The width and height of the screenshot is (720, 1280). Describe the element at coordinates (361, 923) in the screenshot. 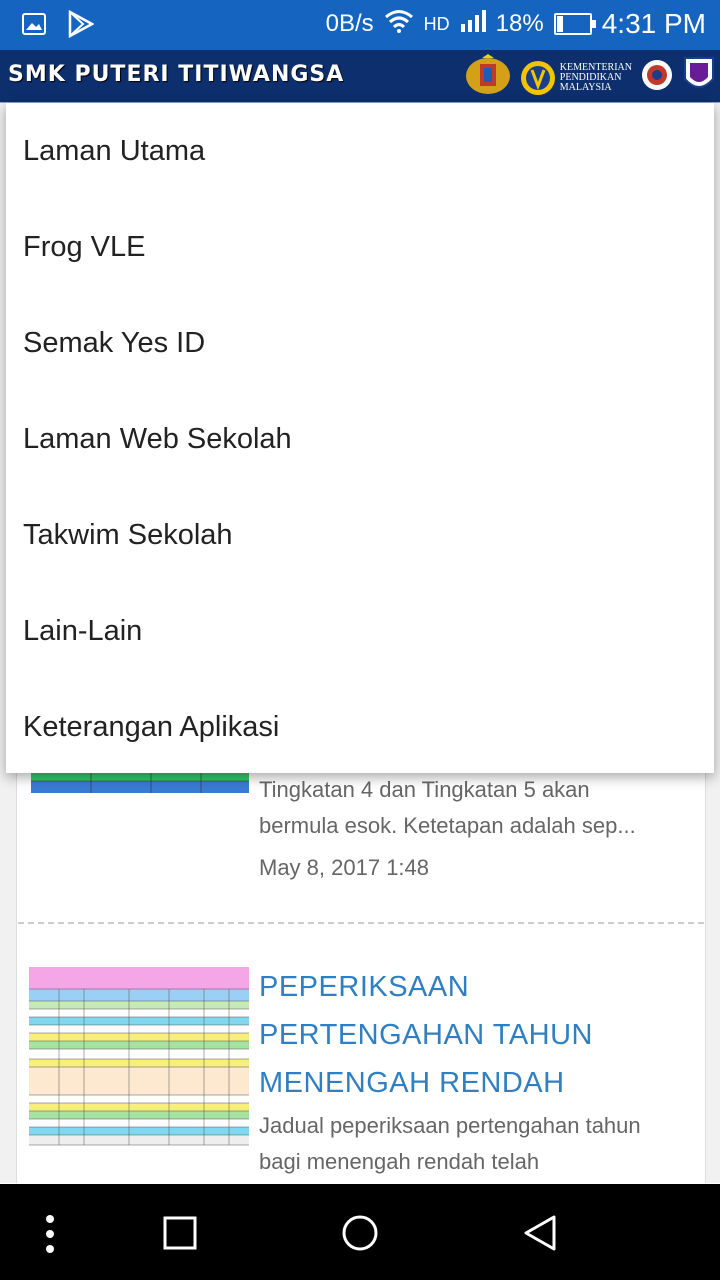

I see `post-divider` at that location.